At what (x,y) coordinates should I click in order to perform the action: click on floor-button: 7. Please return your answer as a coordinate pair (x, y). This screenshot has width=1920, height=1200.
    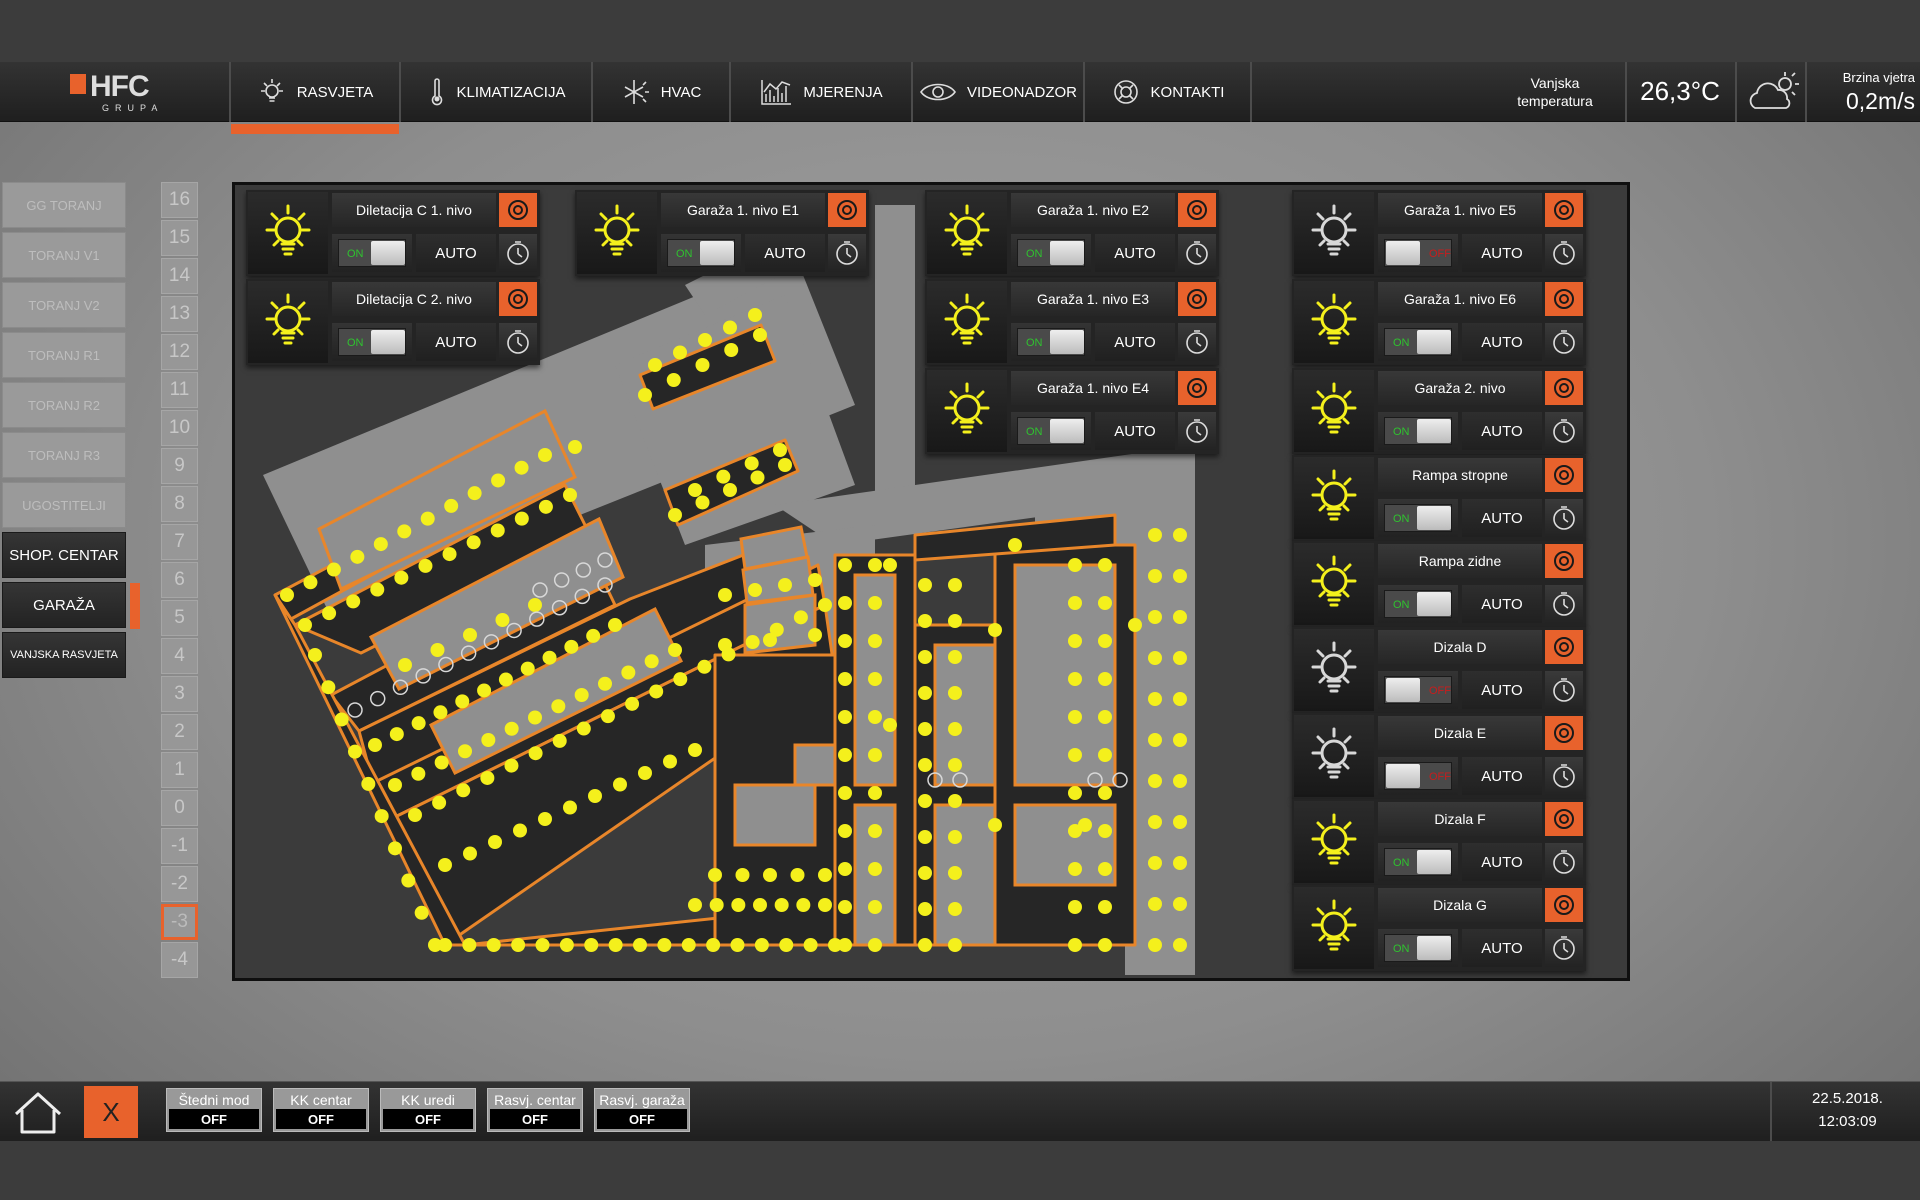
    Looking at the image, I should click on (179, 542).